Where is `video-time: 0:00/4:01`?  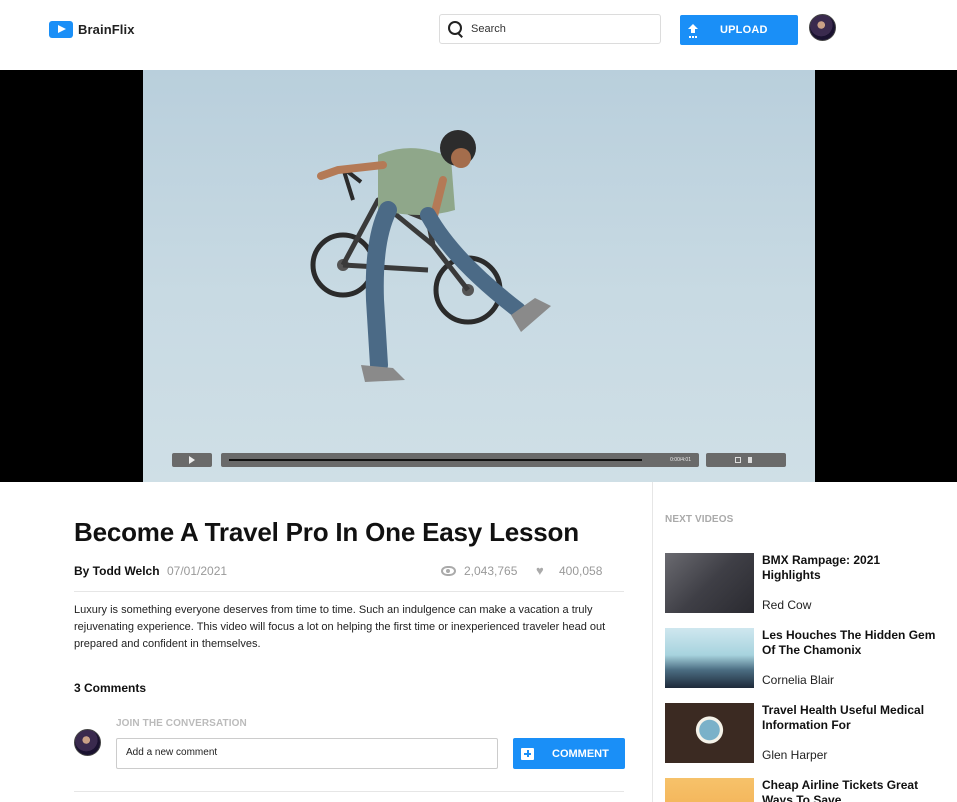 video-time: 0:00/4:01 is located at coordinates (680, 460).